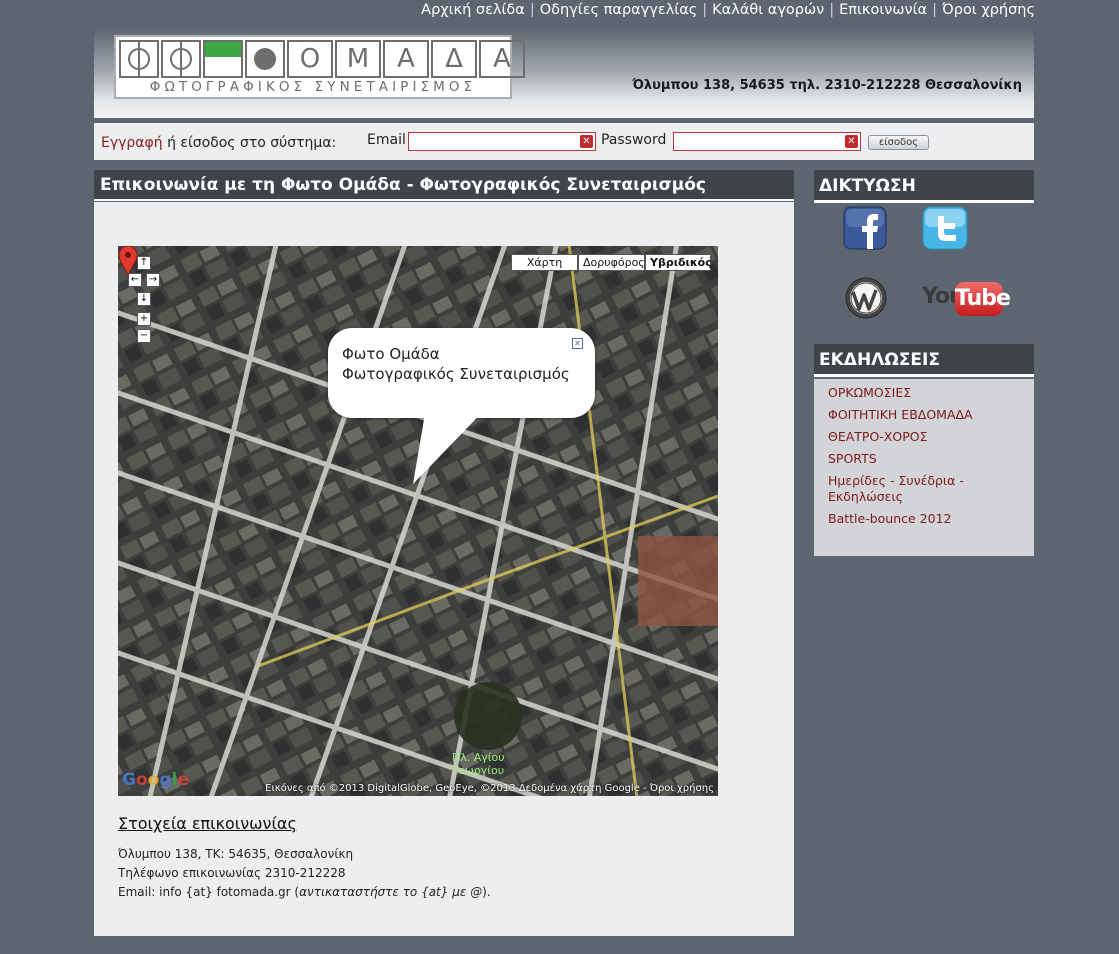 Image resolution: width=1119 pixels, height=954 pixels. I want to click on info-window-tail, so click(455, 440).